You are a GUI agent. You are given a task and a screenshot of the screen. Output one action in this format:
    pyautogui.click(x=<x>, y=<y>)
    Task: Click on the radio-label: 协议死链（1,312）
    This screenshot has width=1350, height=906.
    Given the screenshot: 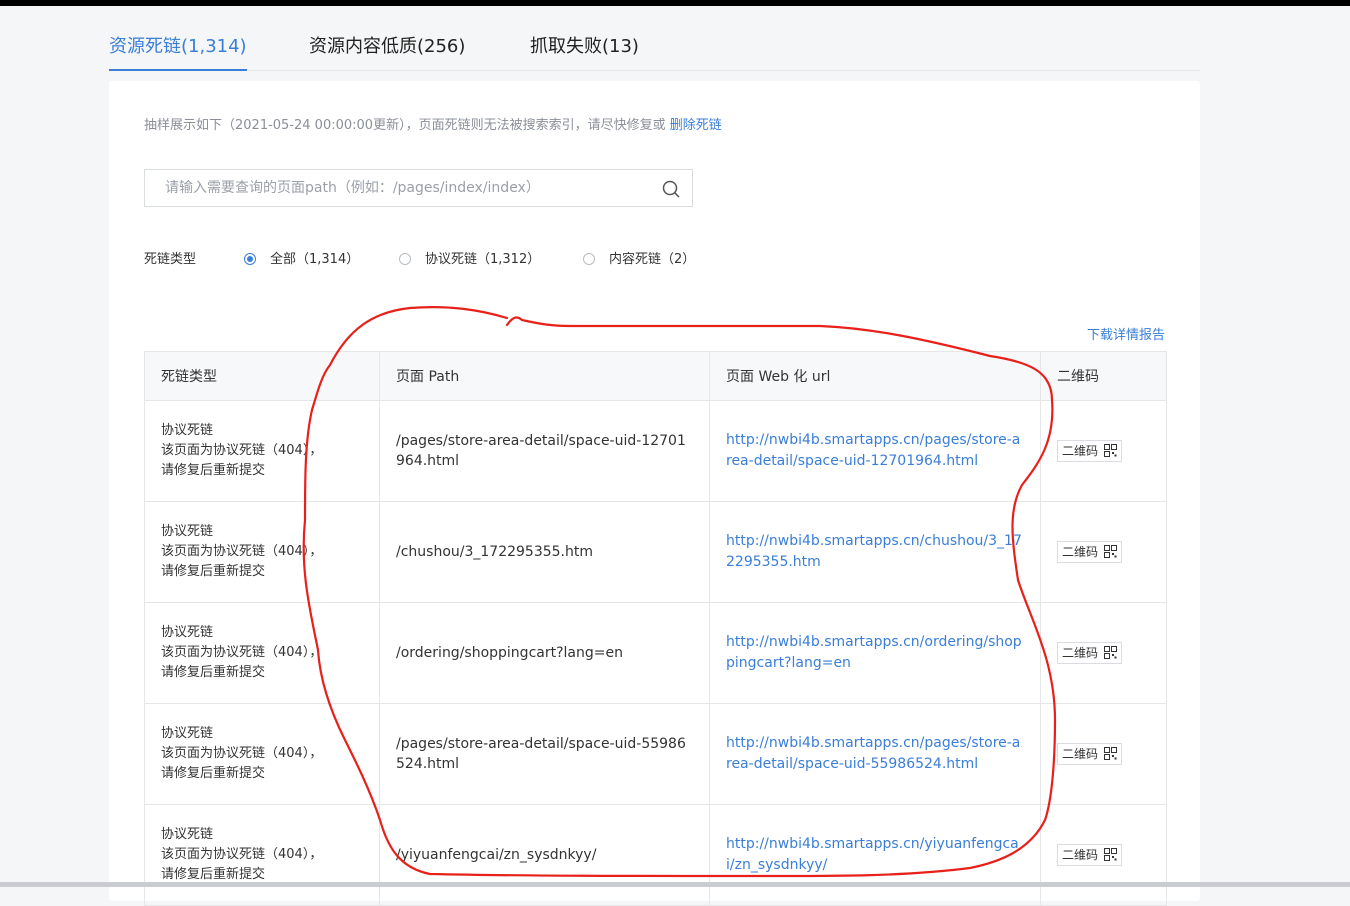 What is the action you would take?
    pyautogui.click(x=483, y=259)
    